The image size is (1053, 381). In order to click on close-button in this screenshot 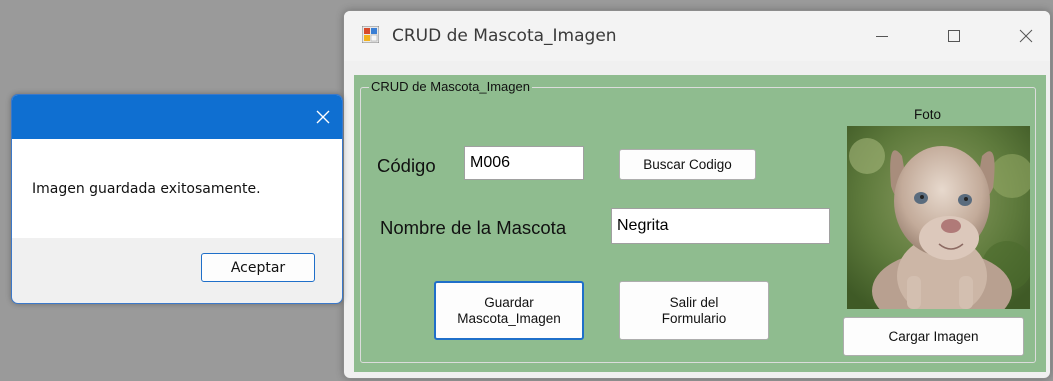, I will do `click(1026, 36)`.